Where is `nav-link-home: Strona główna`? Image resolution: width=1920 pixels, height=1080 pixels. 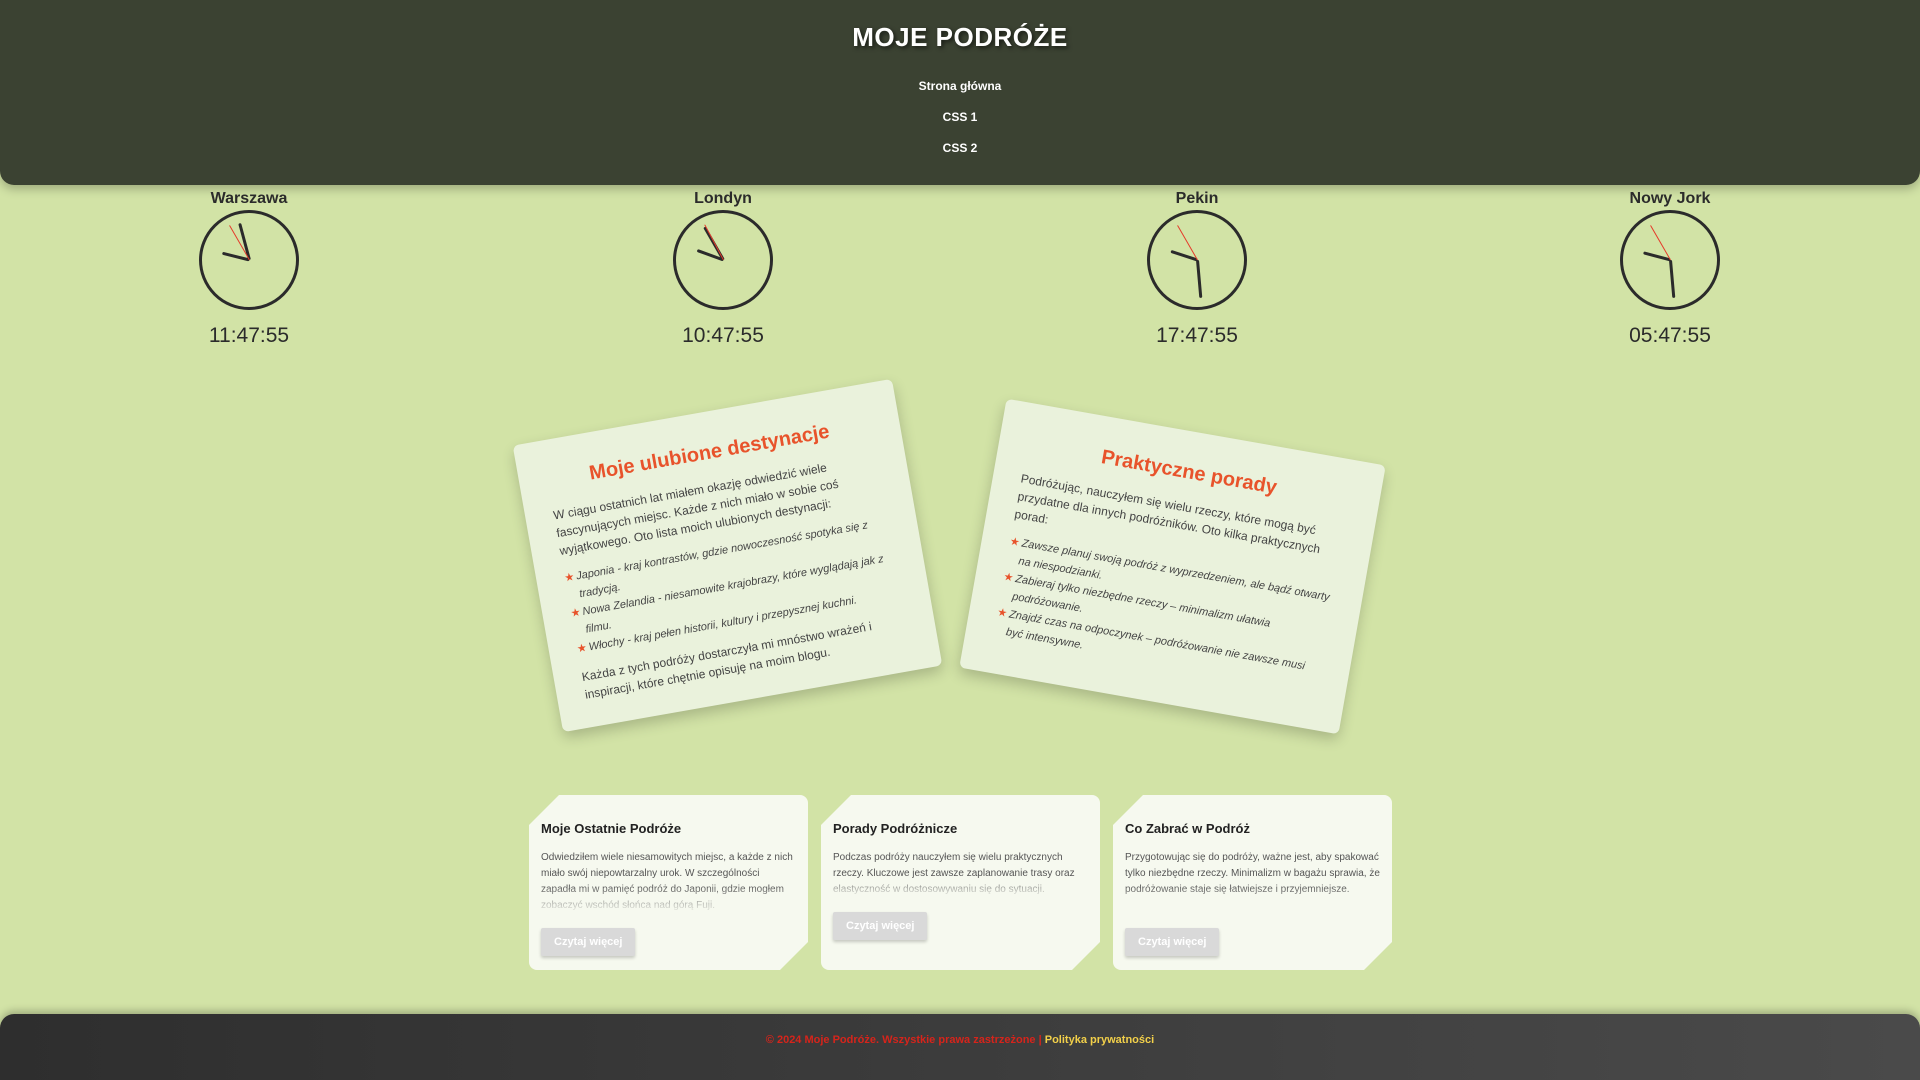 nav-link-home: Strona główna is located at coordinates (960, 94).